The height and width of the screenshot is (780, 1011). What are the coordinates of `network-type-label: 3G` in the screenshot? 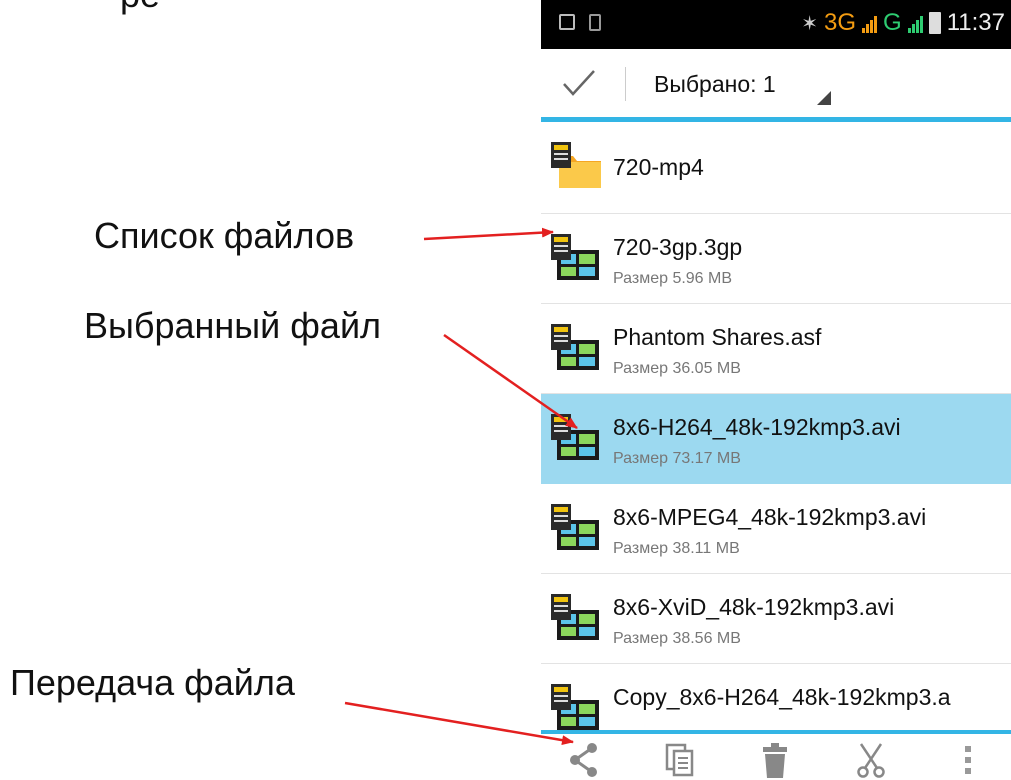 It's located at (840, 22).